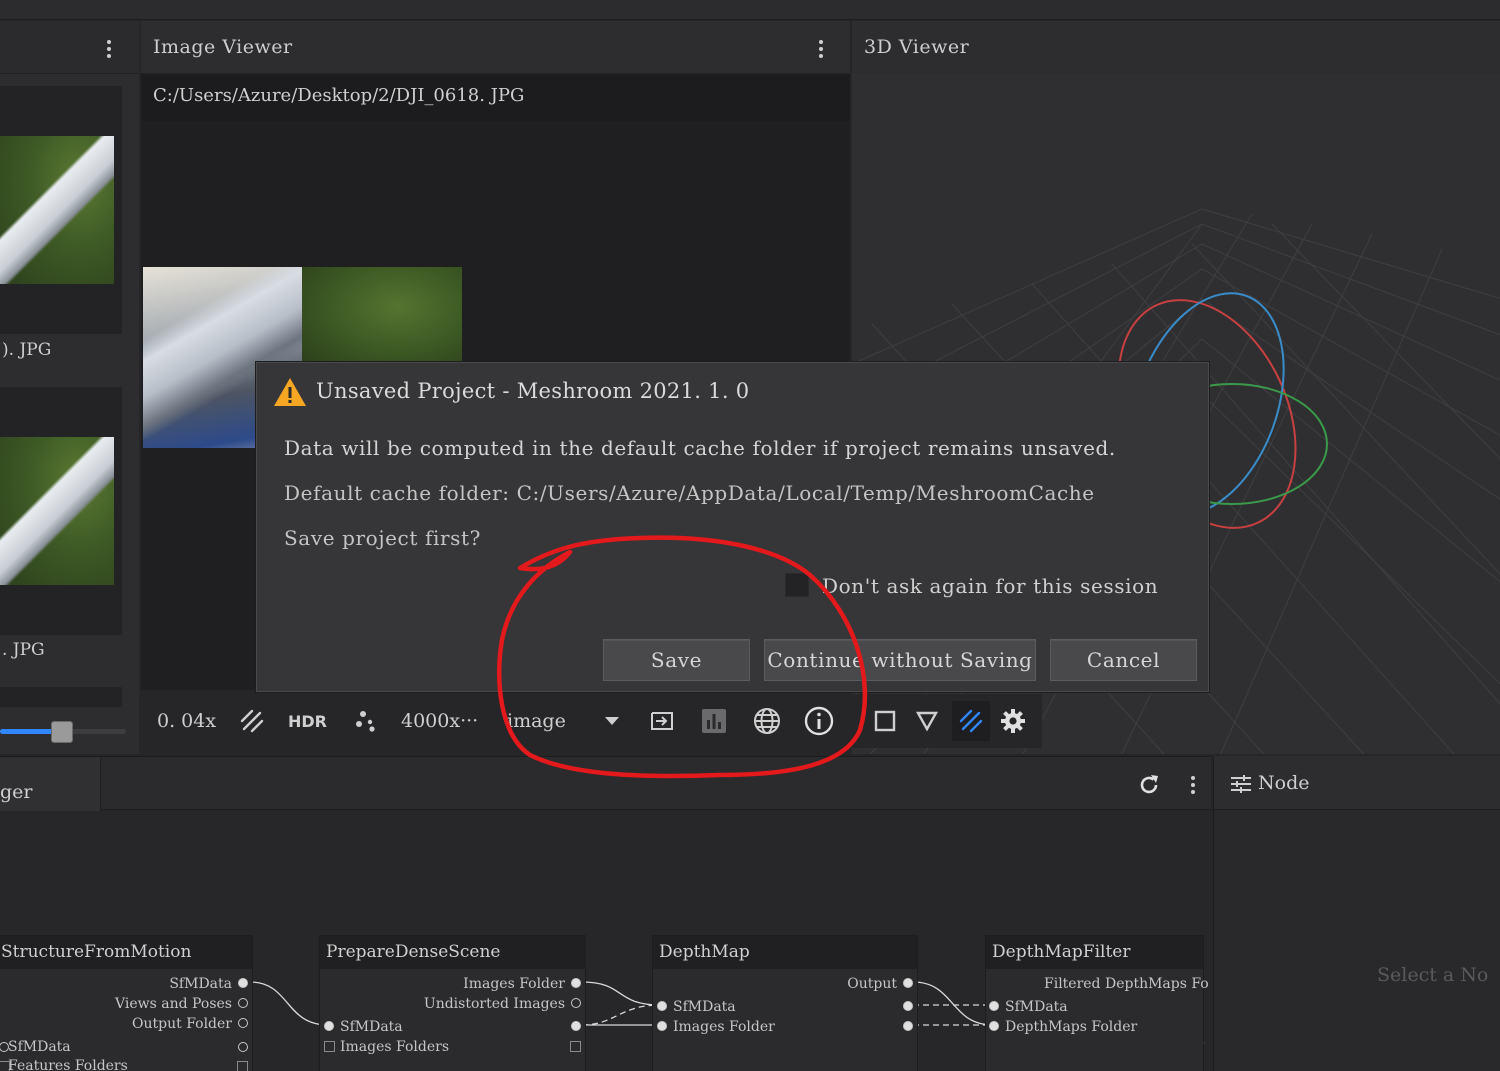 Image resolution: width=1500 pixels, height=1071 pixels. What do you see at coordinates (27, 350) in the screenshot?
I see `thumbnail-label: ). JPG` at bounding box center [27, 350].